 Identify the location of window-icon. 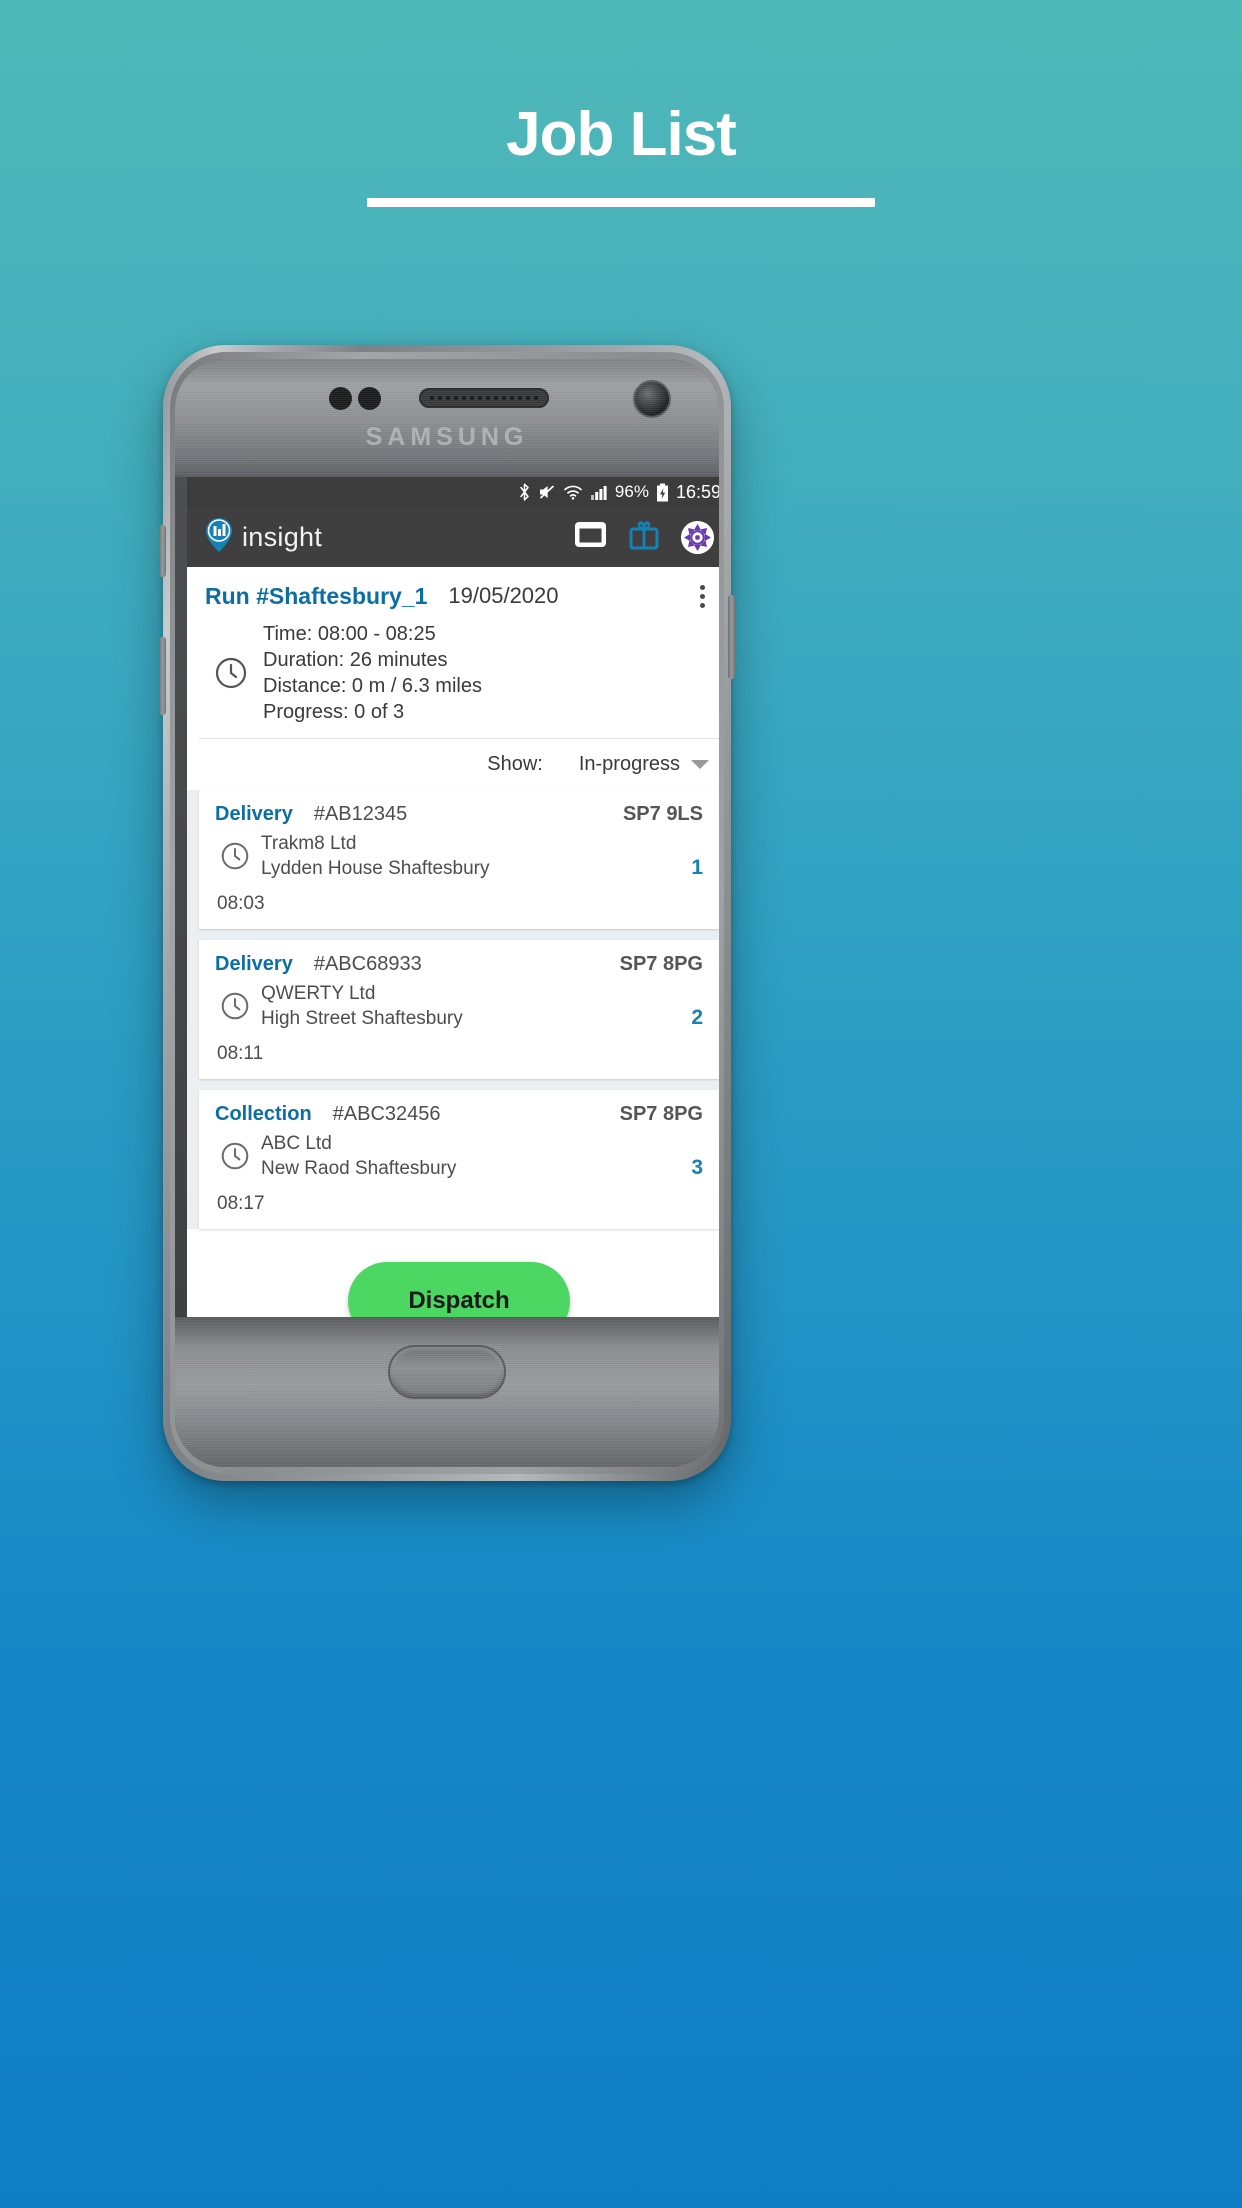
(590, 537).